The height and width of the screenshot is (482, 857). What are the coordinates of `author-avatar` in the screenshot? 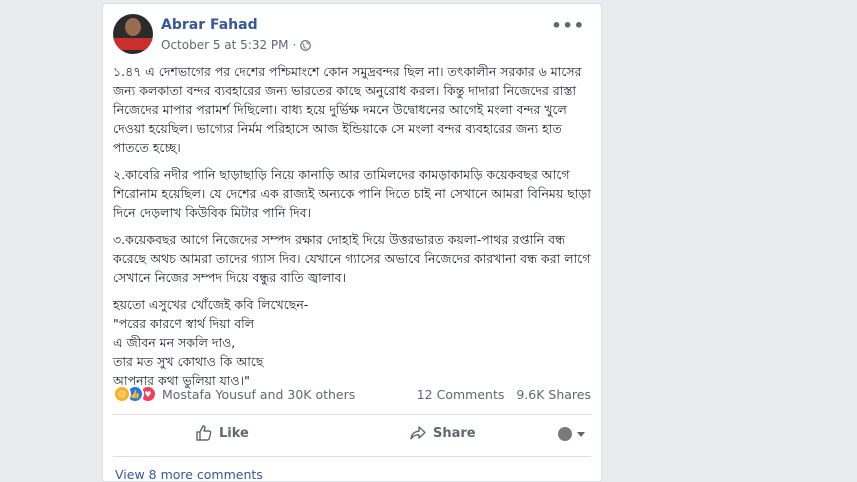 It's located at (133, 34).